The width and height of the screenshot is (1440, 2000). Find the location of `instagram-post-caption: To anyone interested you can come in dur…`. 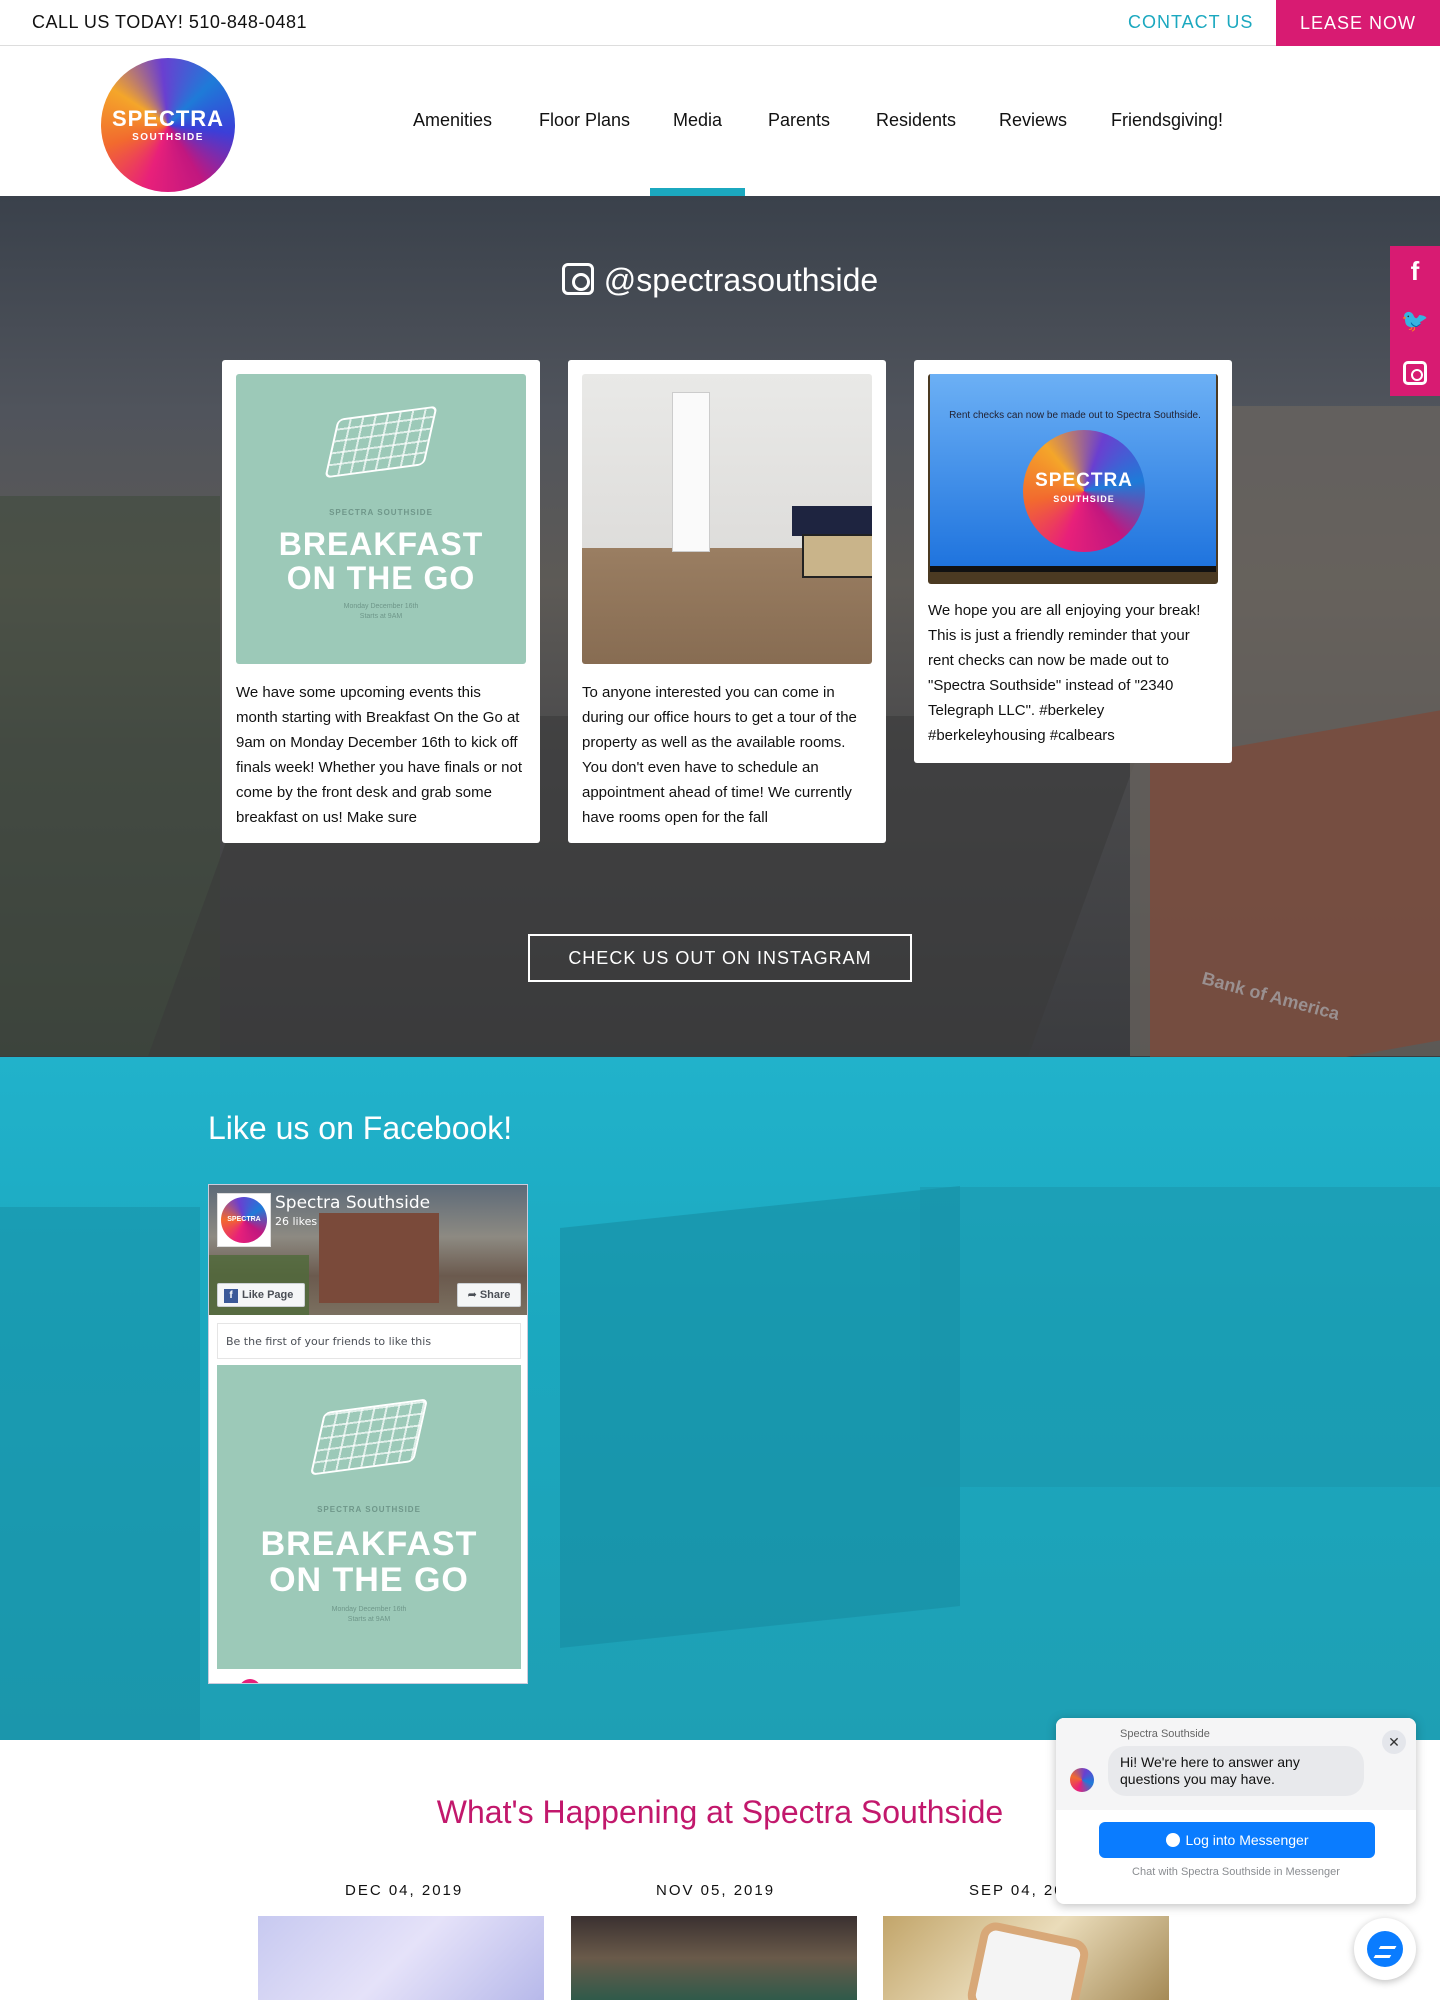

instagram-post-caption: To anyone interested you can come in dur… is located at coordinates (719, 755).